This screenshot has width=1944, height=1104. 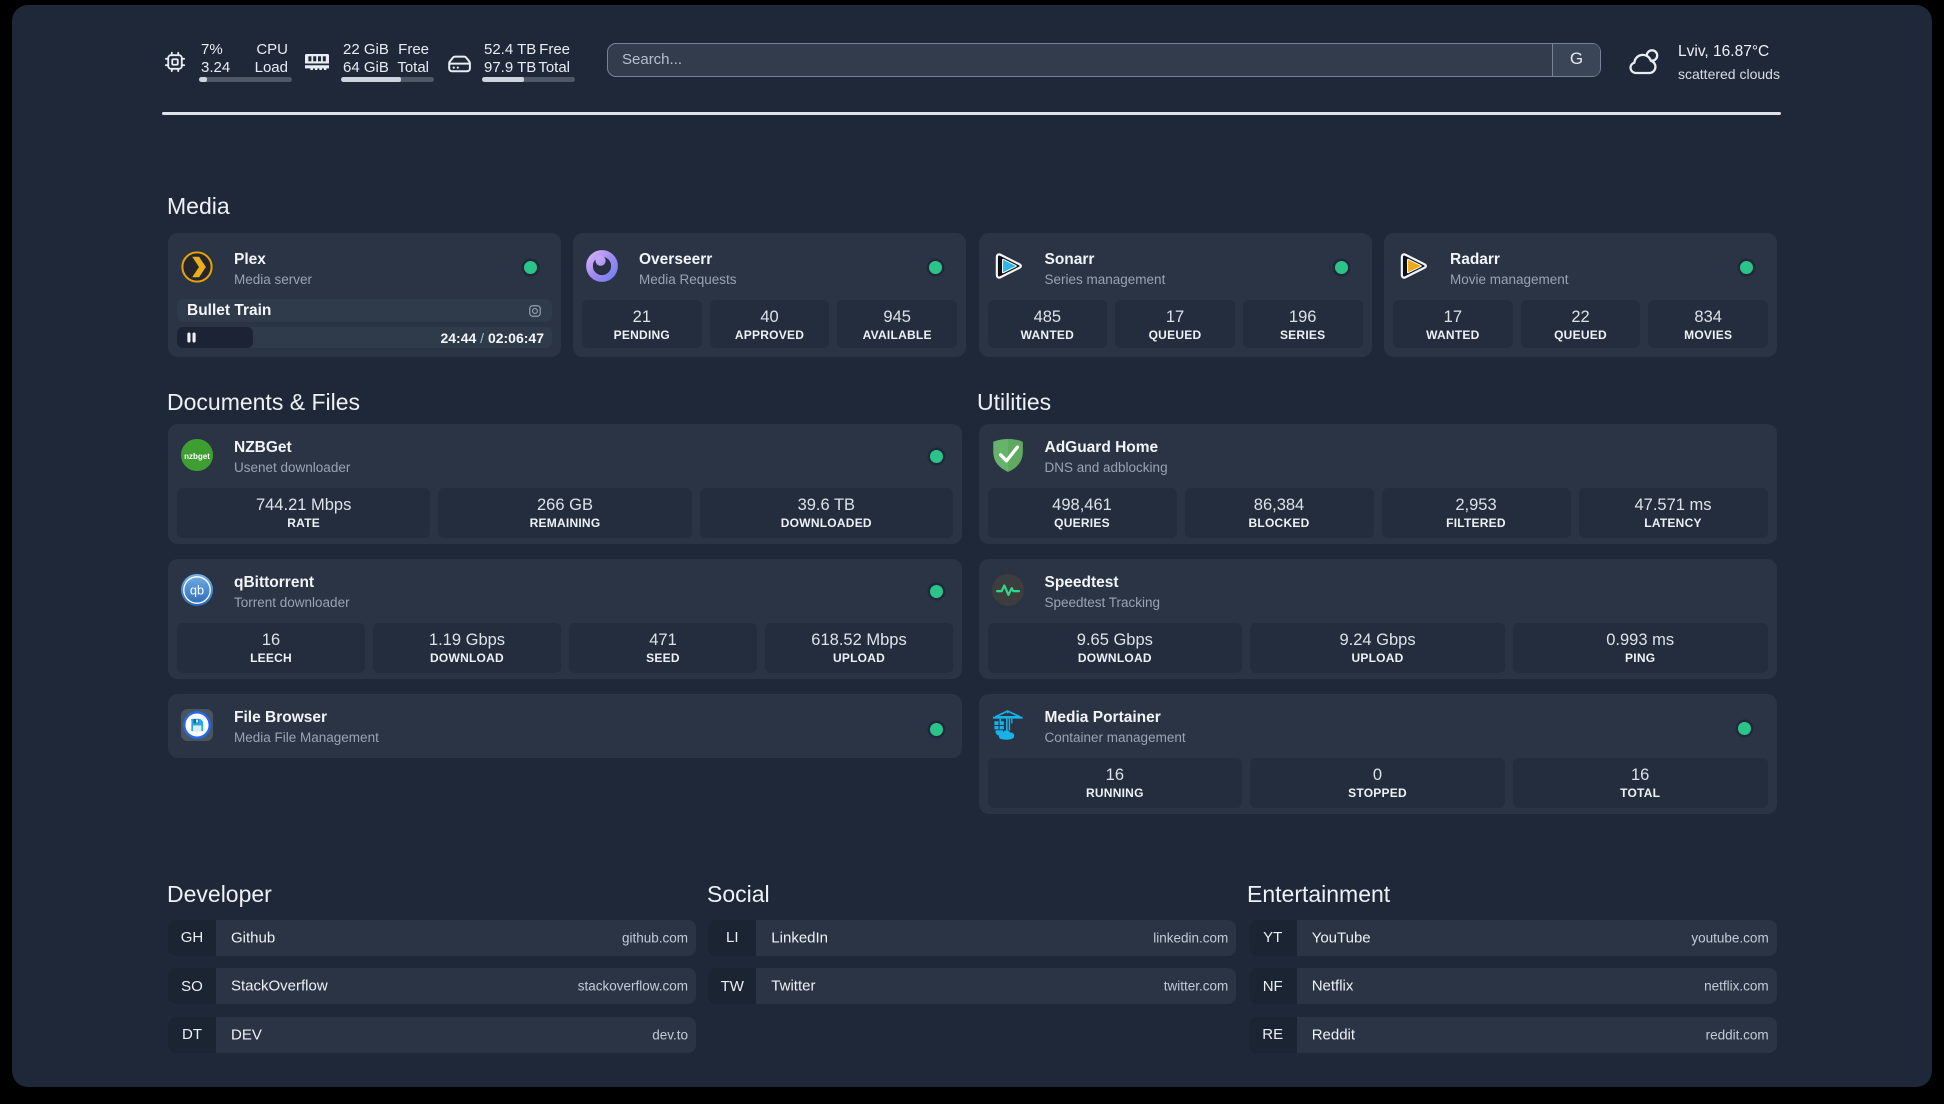 What do you see at coordinates (197, 456) in the screenshot?
I see `svg-text: nzbget` at bounding box center [197, 456].